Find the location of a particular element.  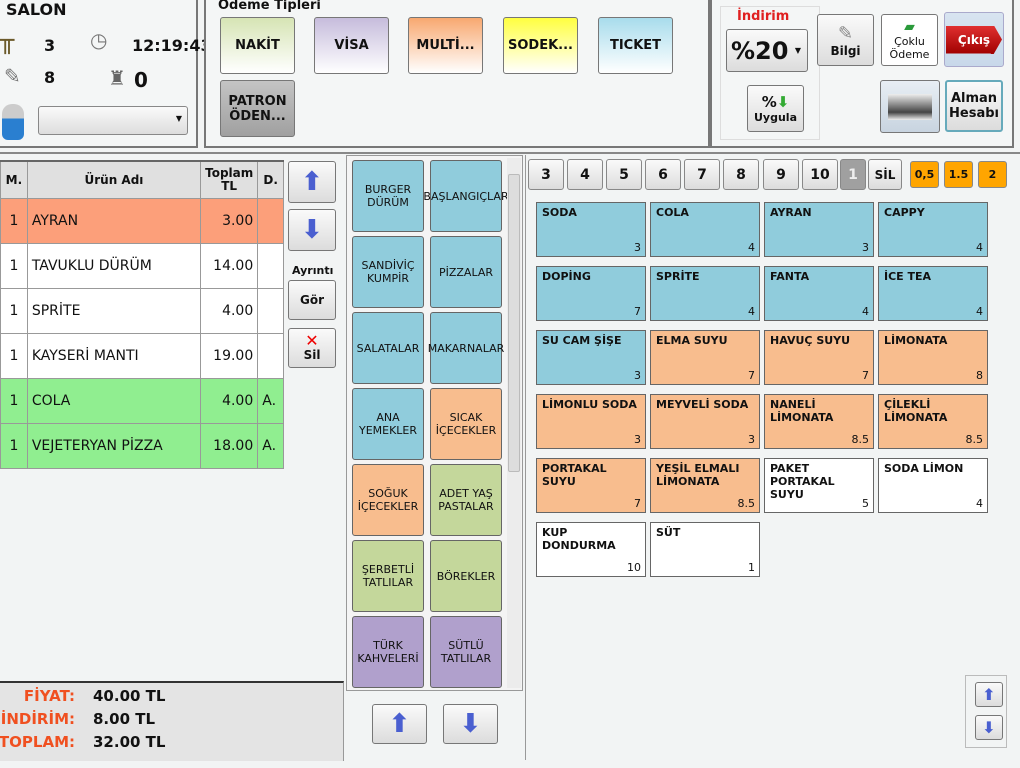

category-button: BURGER DÜRÜM is located at coordinates (388, 196).